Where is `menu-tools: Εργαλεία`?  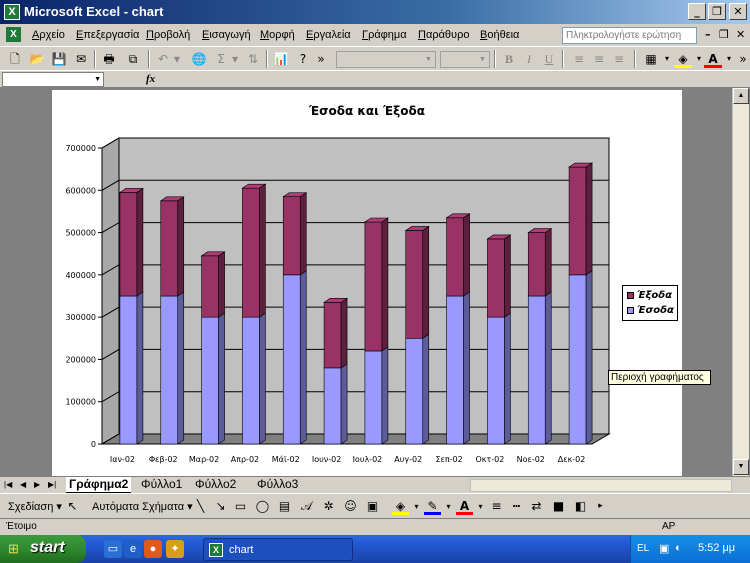
menu-tools: Εργαλεία is located at coordinates (328, 35).